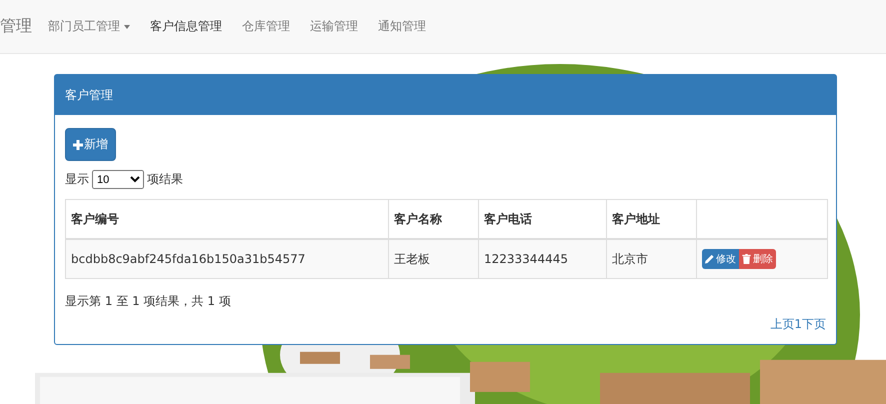 Image resolution: width=886 pixels, height=404 pixels. I want to click on table-cell: 12233344445, so click(542, 258).